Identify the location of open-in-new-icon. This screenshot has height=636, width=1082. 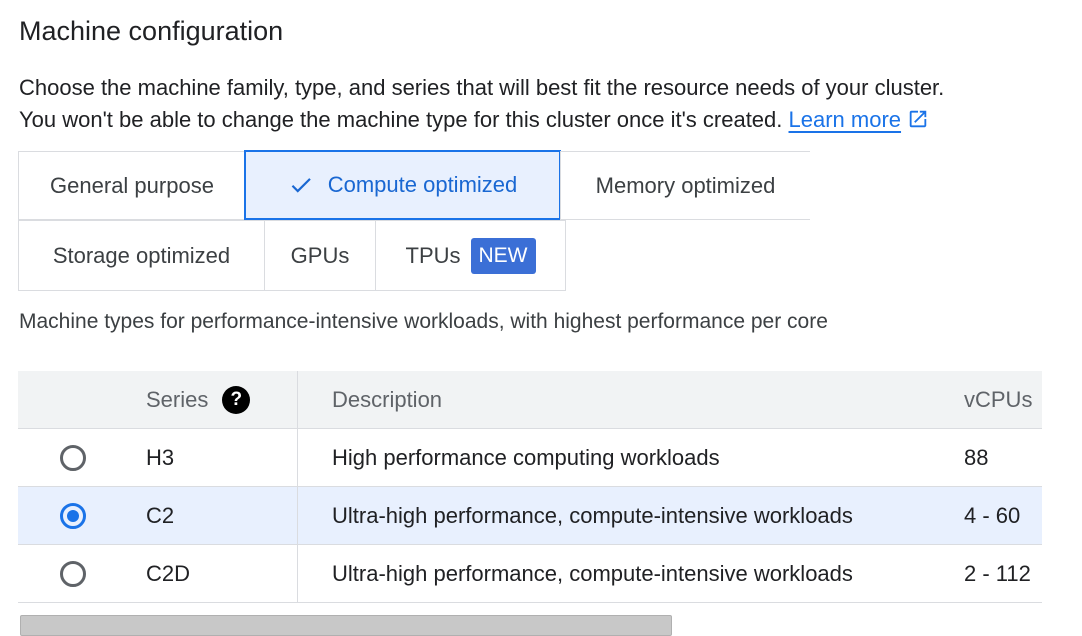
(918, 123).